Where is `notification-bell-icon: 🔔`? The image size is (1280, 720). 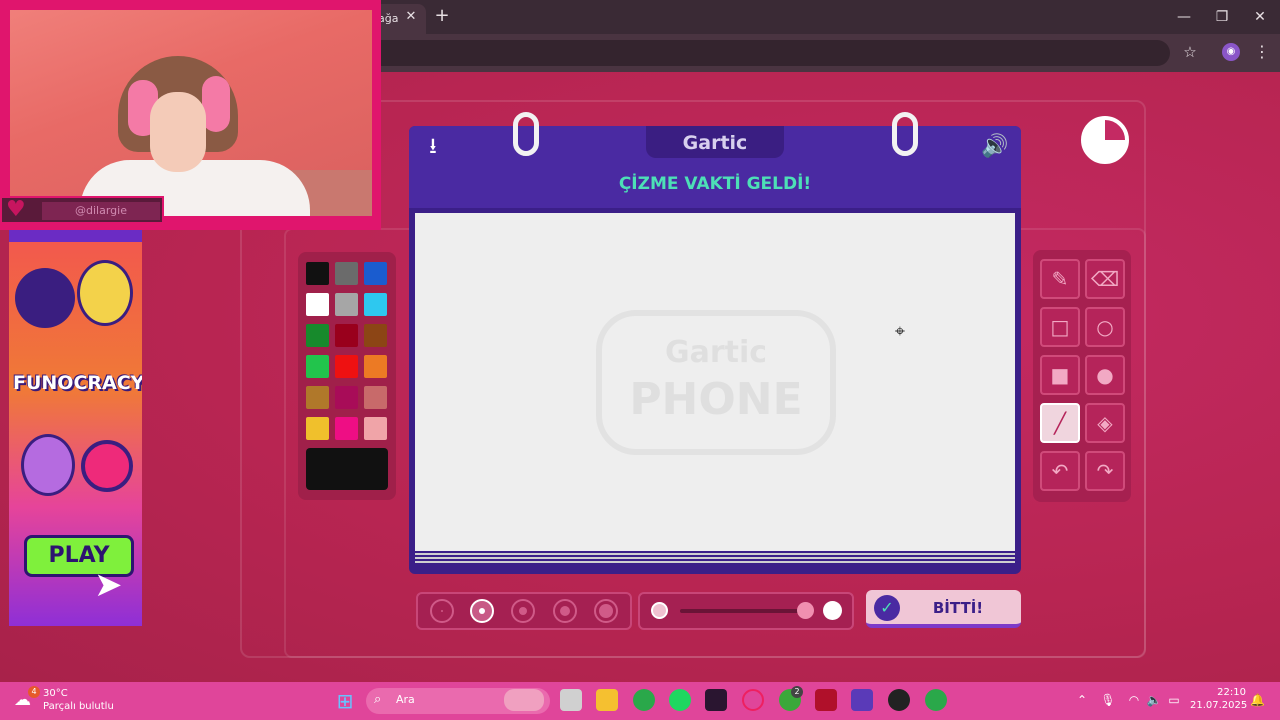
notification-bell-icon: 🔔 is located at coordinates (1257, 700).